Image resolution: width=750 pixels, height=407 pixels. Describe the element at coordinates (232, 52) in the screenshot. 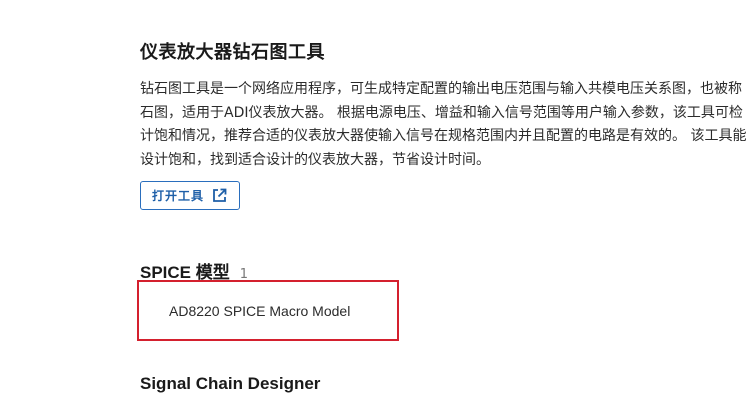

I see `section-title: 仪表放大器钻石图工具` at that location.